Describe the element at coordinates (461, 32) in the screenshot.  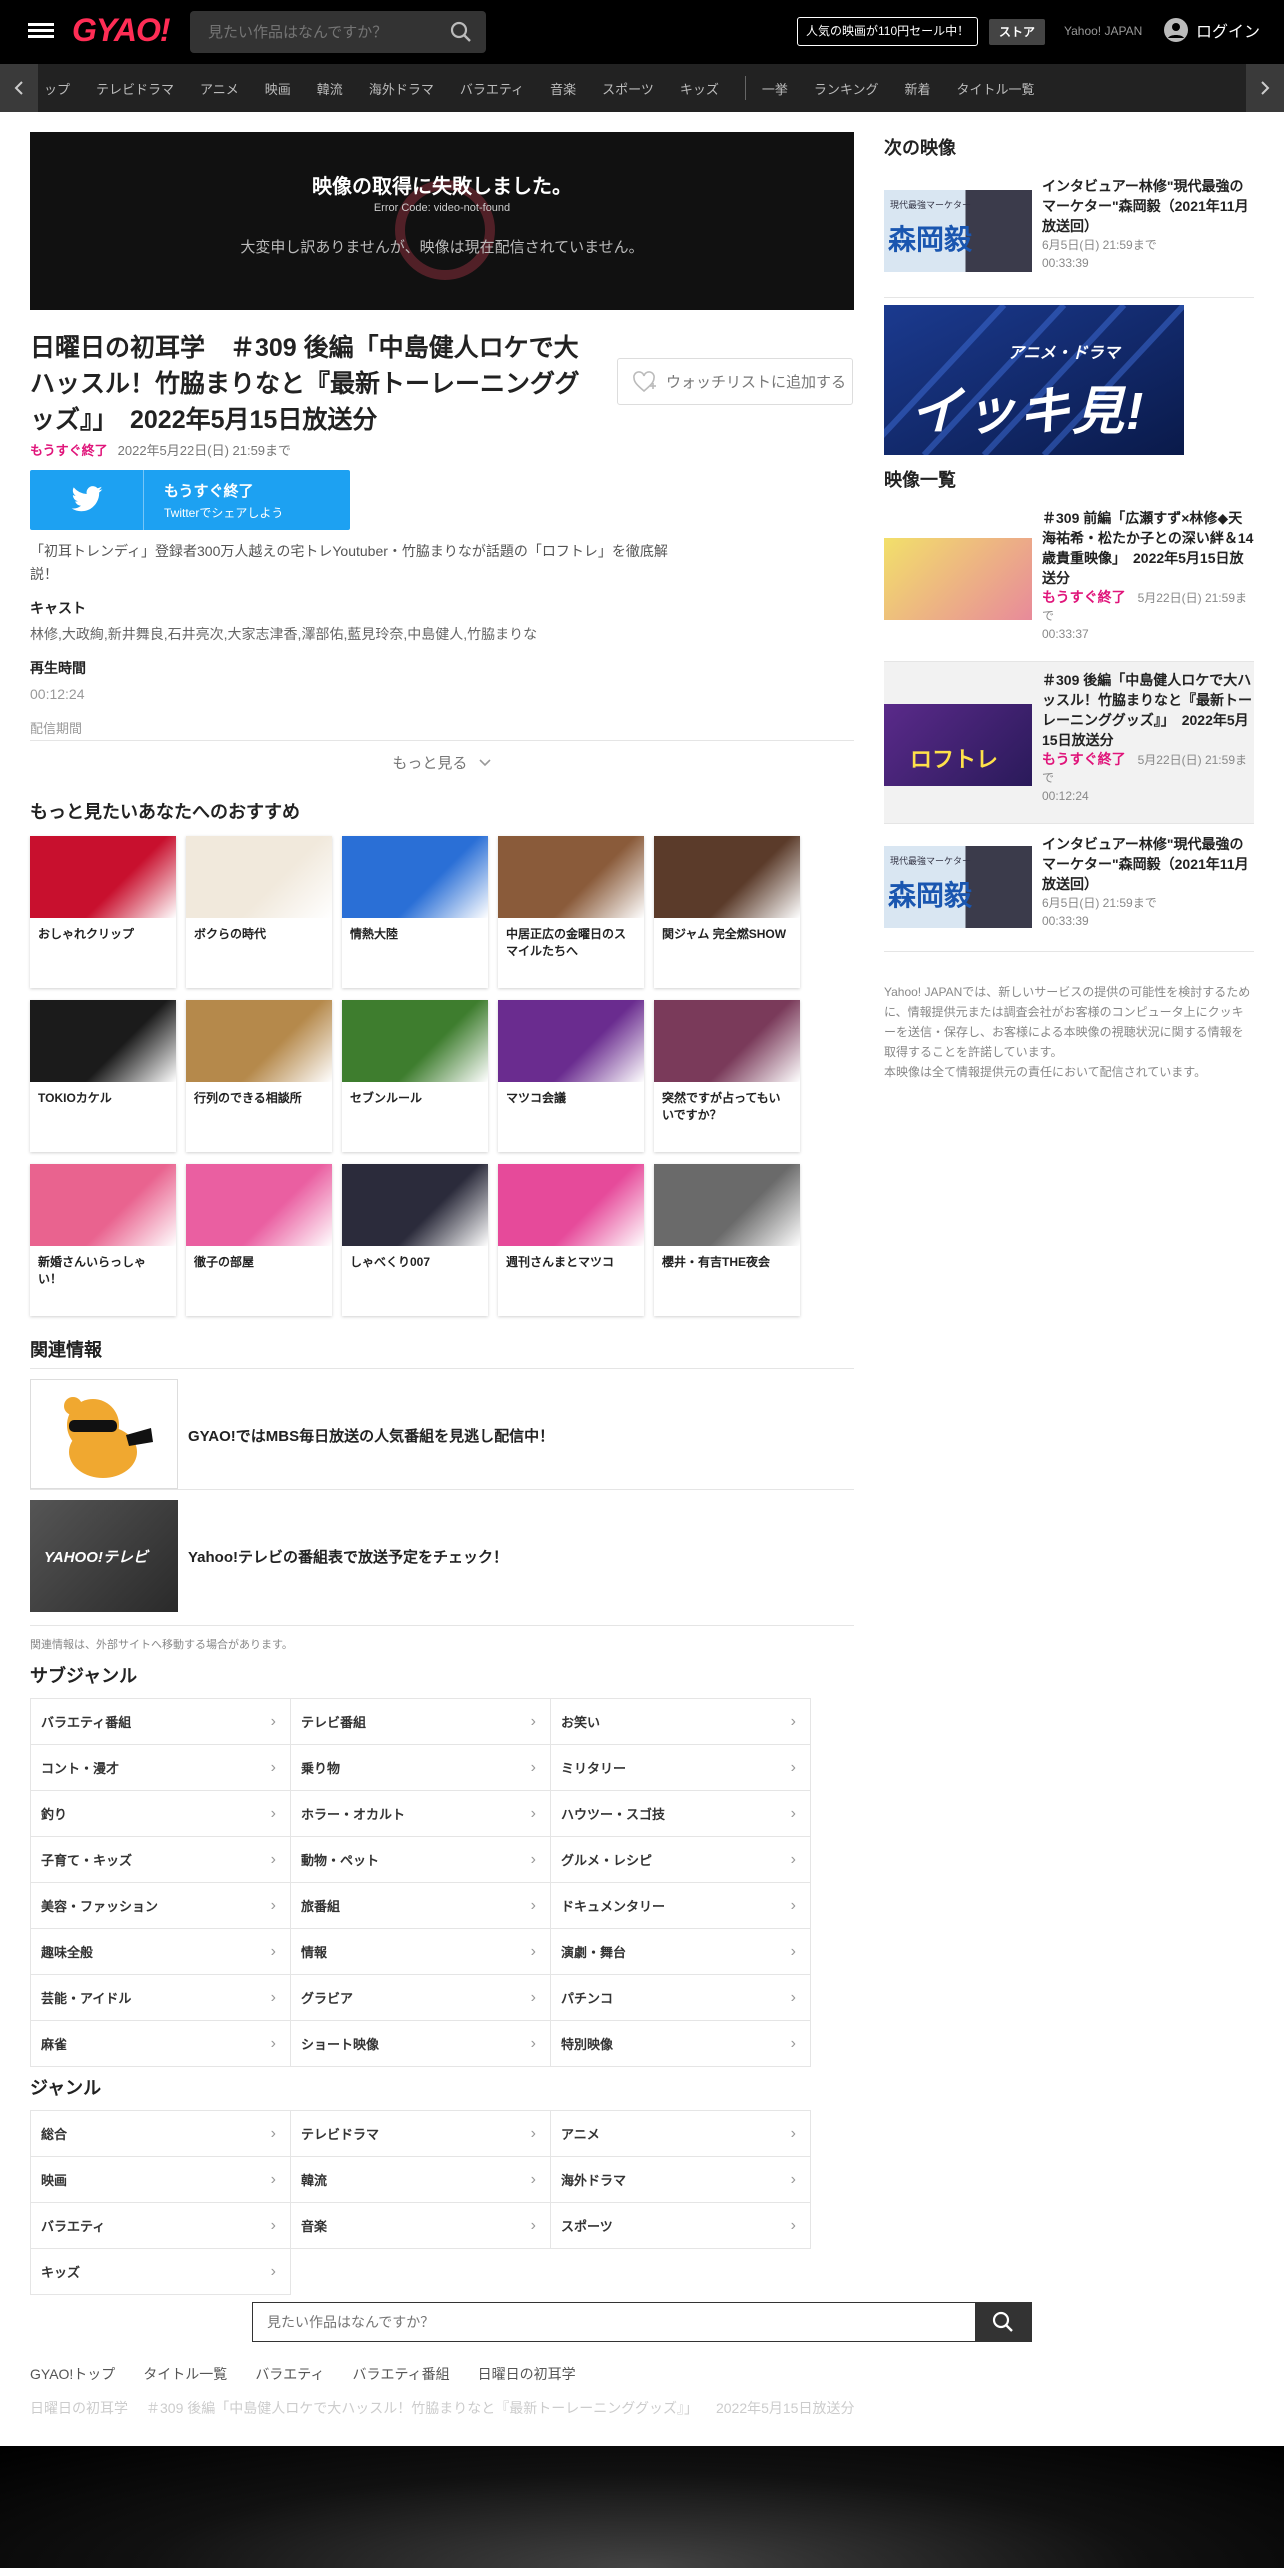
I see `search-icon` at that location.